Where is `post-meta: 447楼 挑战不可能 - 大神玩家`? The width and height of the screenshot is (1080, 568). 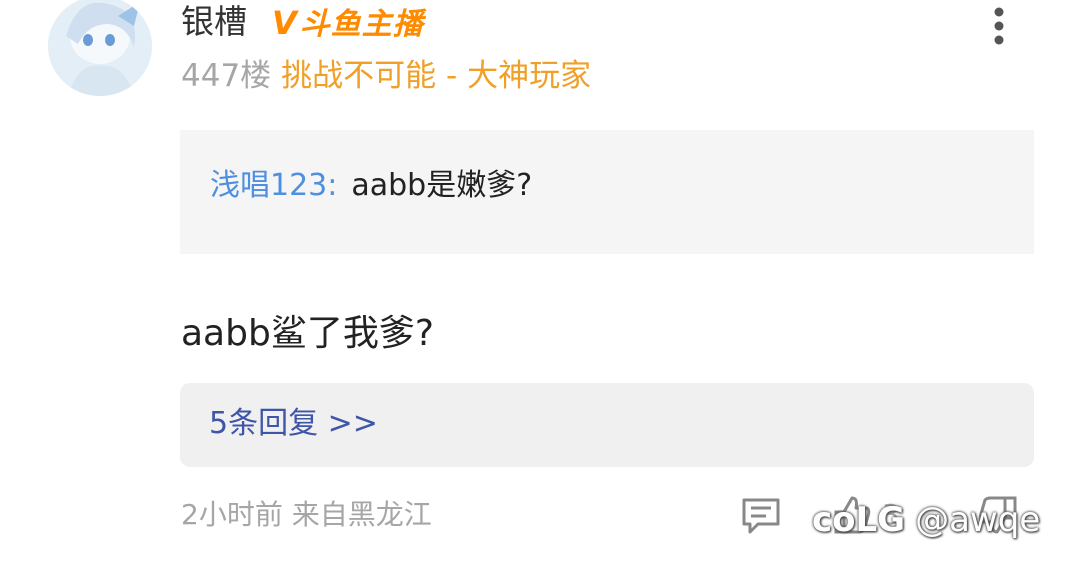 post-meta: 447楼 挑战不可能 - 大神玩家 is located at coordinates (386, 76).